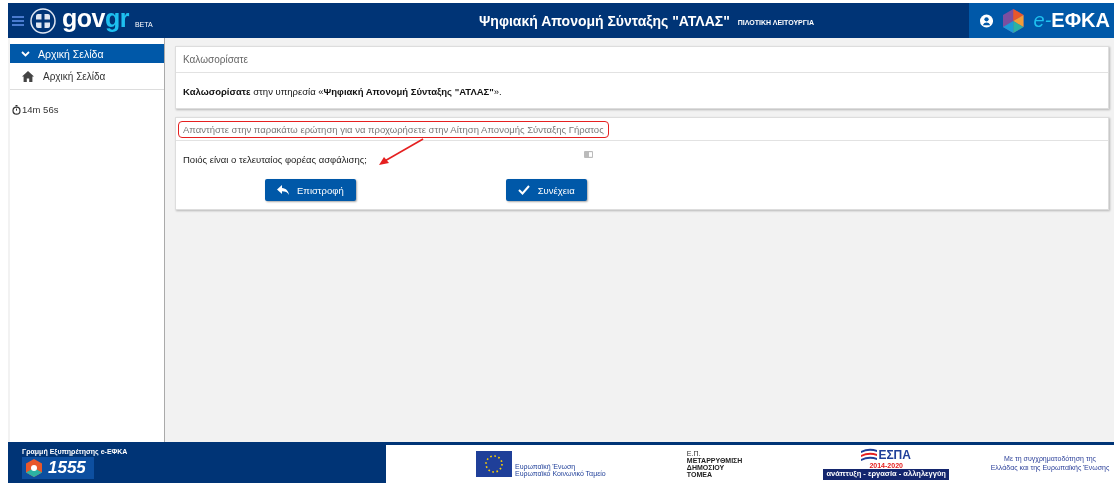 The height and width of the screenshot is (485, 1116). I want to click on emblem-icon, so click(43, 20).